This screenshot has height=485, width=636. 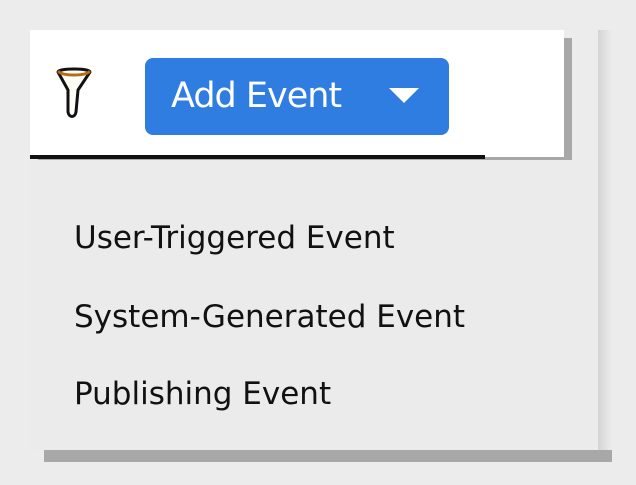 I want to click on menu-item-publishing-event: Publishing Event, so click(x=202, y=394).